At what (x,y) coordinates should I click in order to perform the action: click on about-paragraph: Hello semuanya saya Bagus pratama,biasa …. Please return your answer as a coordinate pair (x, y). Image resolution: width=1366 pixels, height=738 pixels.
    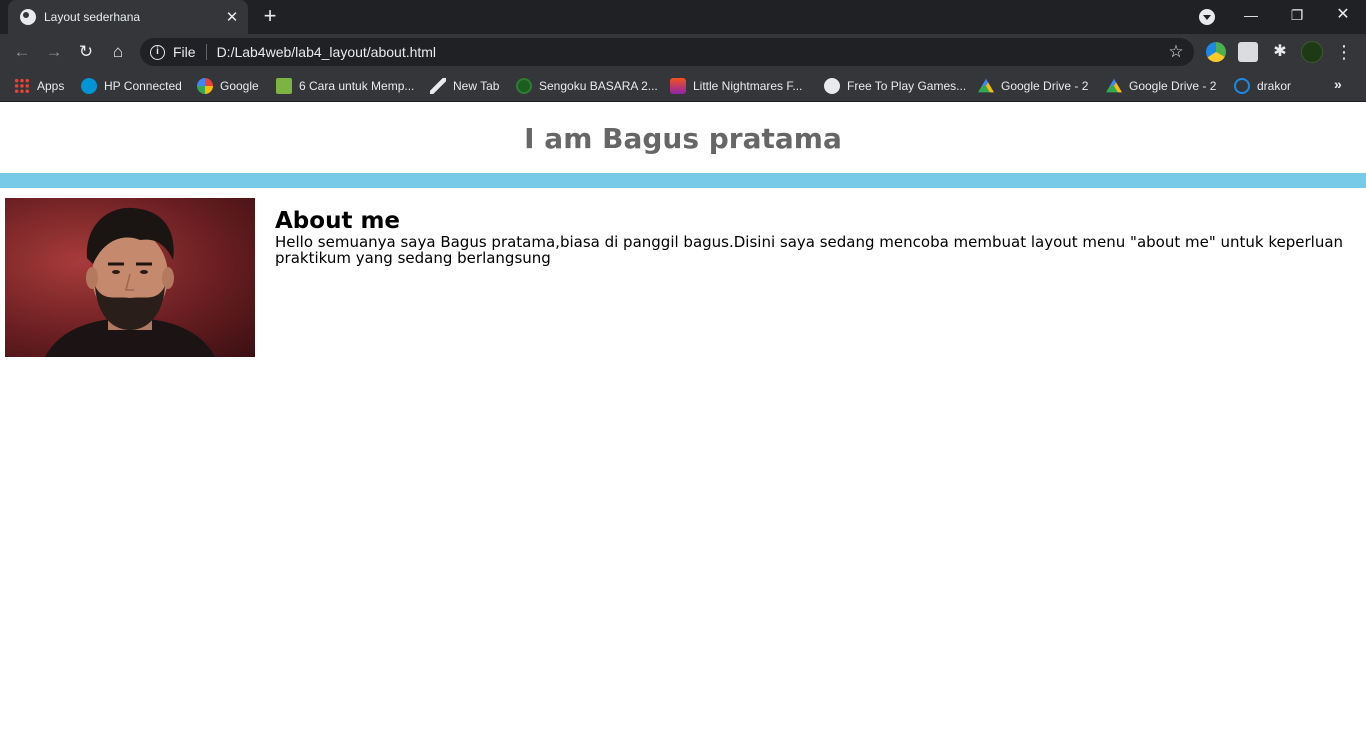
    Looking at the image, I should click on (809, 250).